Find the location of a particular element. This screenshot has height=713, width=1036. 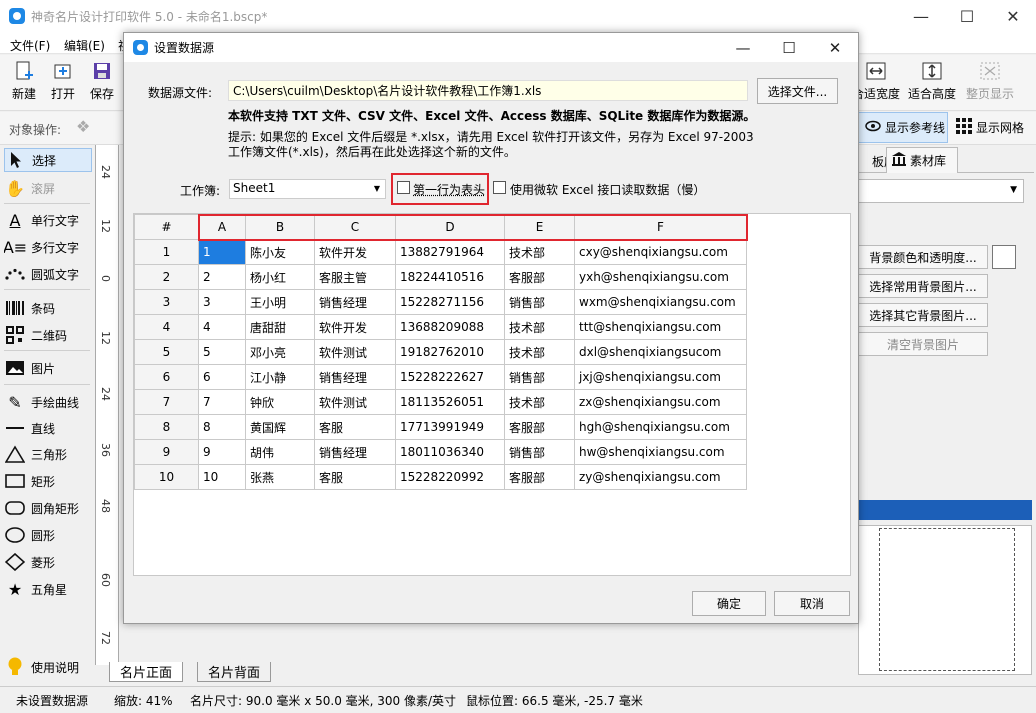

show-grid-toggle: 显示网格 is located at coordinates (994, 127).